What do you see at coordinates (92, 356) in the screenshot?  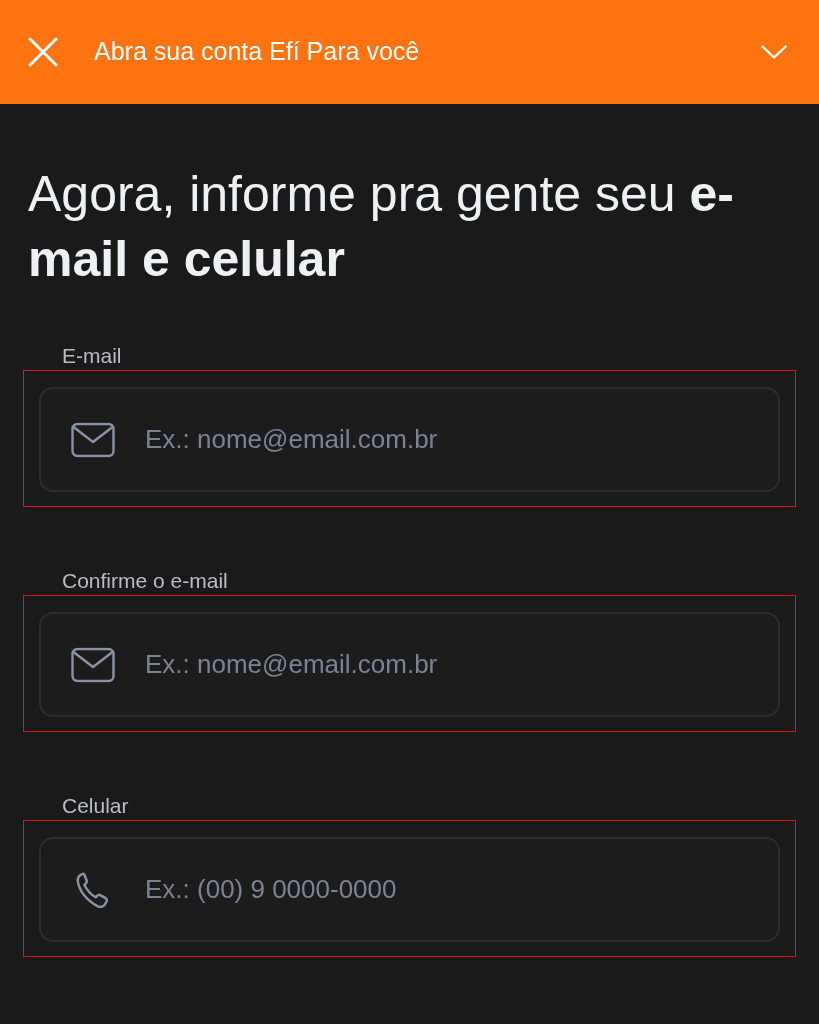 I see `field-label: E-mail` at bounding box center [92, 356].